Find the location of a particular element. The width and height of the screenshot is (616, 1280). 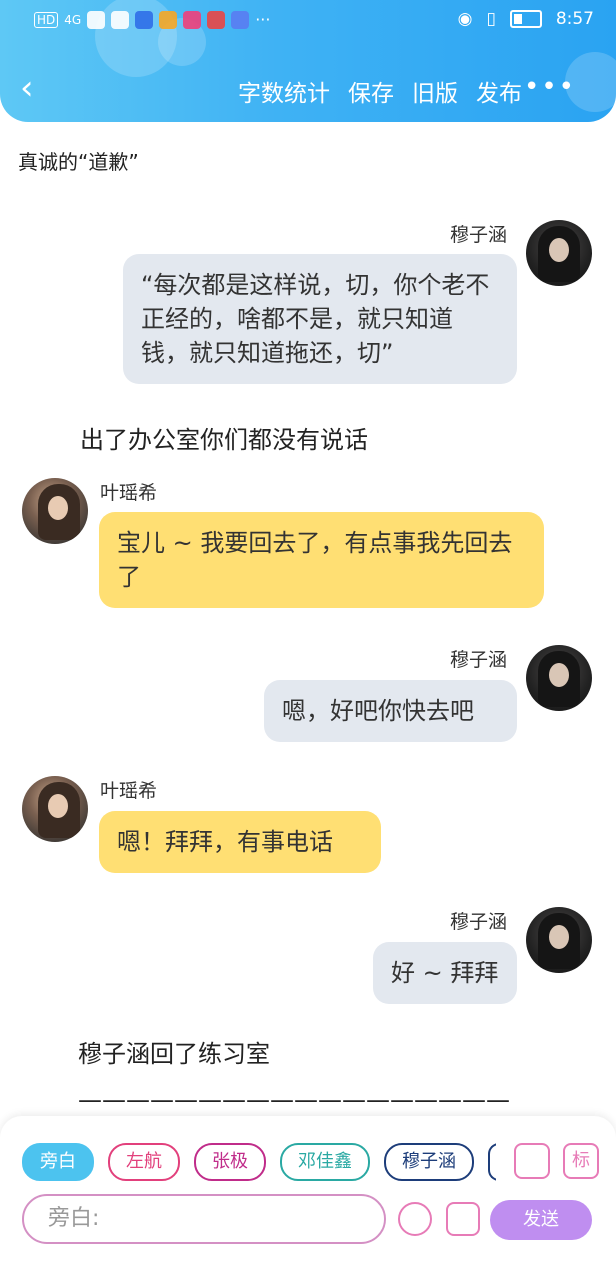

role-chip: 张极 is located at coordinates (230, 1162).